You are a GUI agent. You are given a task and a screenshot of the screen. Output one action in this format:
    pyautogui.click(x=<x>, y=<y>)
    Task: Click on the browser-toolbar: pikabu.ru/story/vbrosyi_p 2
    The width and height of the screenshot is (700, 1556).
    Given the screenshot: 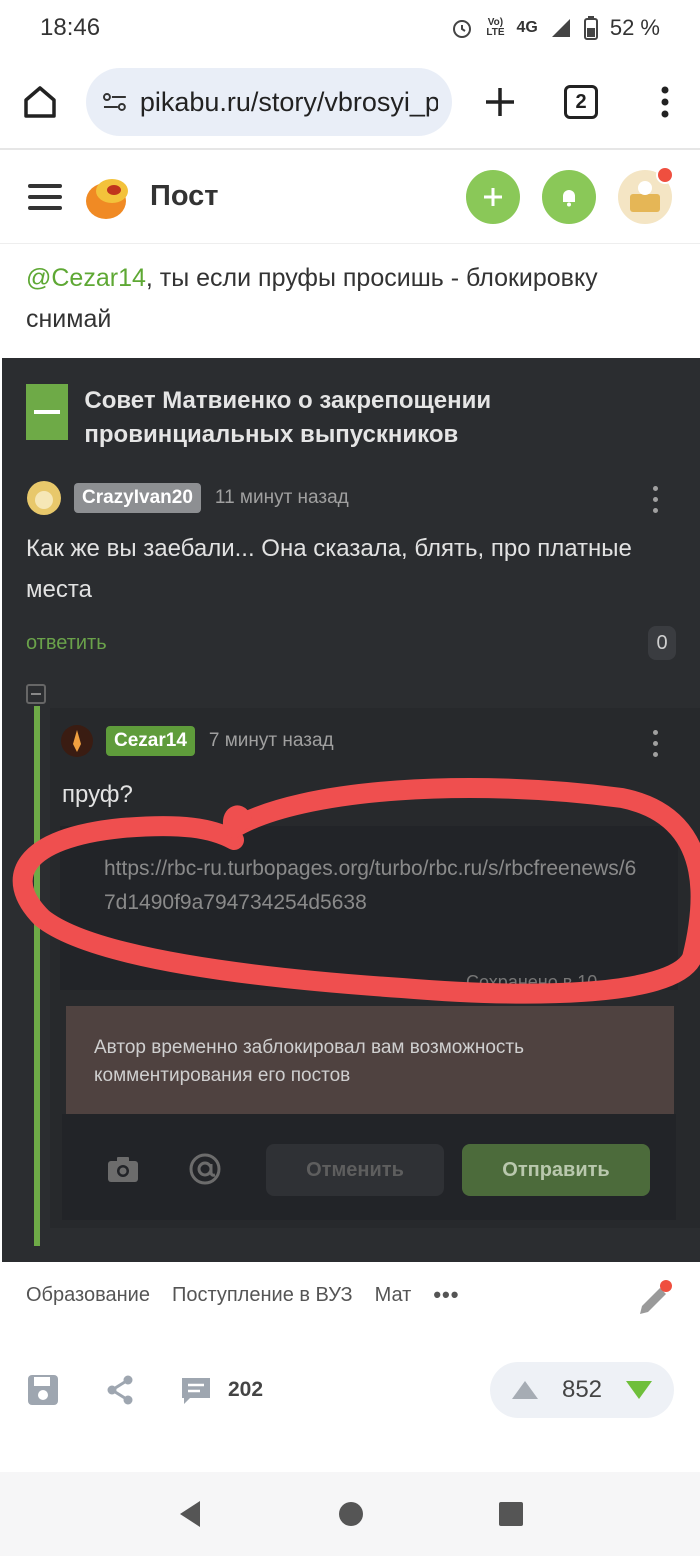 What is the action you would take?
    pyautogui.click(x=350, y=103)
    